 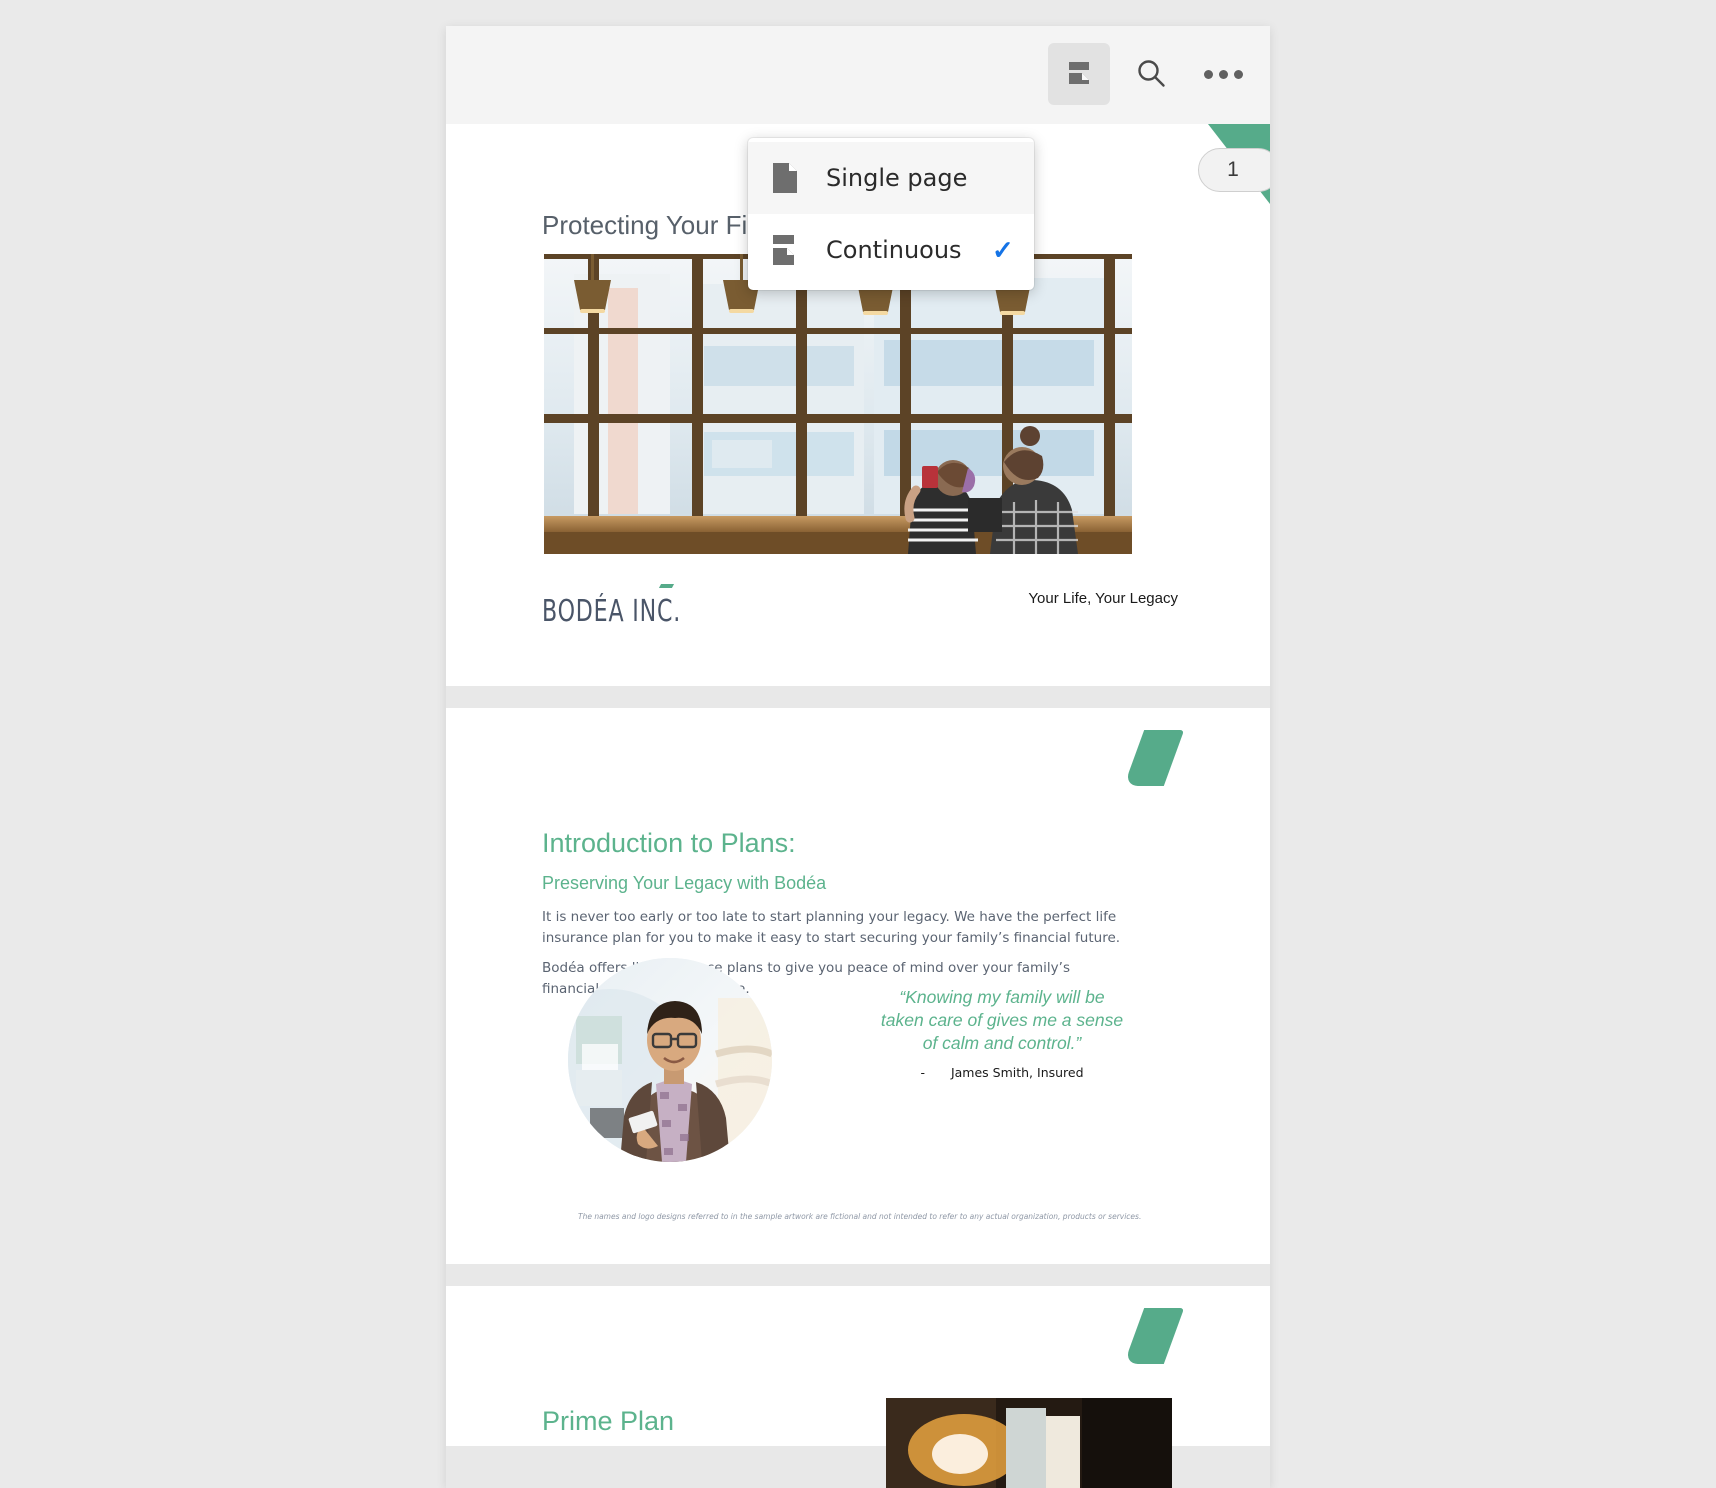 I want to click on page3-section-title: Prime Plan, so click(x=608, y=1421).